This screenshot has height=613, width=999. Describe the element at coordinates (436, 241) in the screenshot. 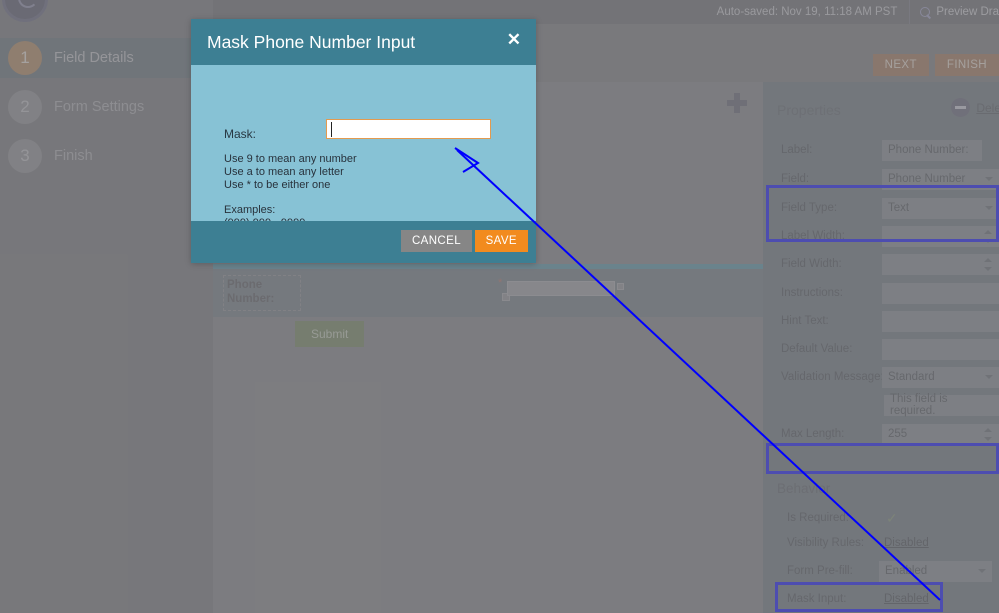

I see `cancel-button: CANCEL` at that location.